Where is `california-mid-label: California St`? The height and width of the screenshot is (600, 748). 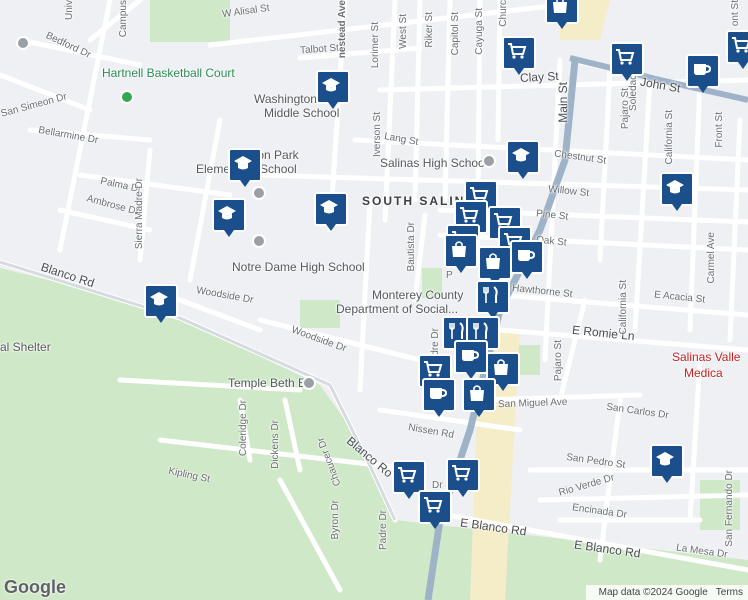
california-mid-label: California St is located at coordinates (623, 307).